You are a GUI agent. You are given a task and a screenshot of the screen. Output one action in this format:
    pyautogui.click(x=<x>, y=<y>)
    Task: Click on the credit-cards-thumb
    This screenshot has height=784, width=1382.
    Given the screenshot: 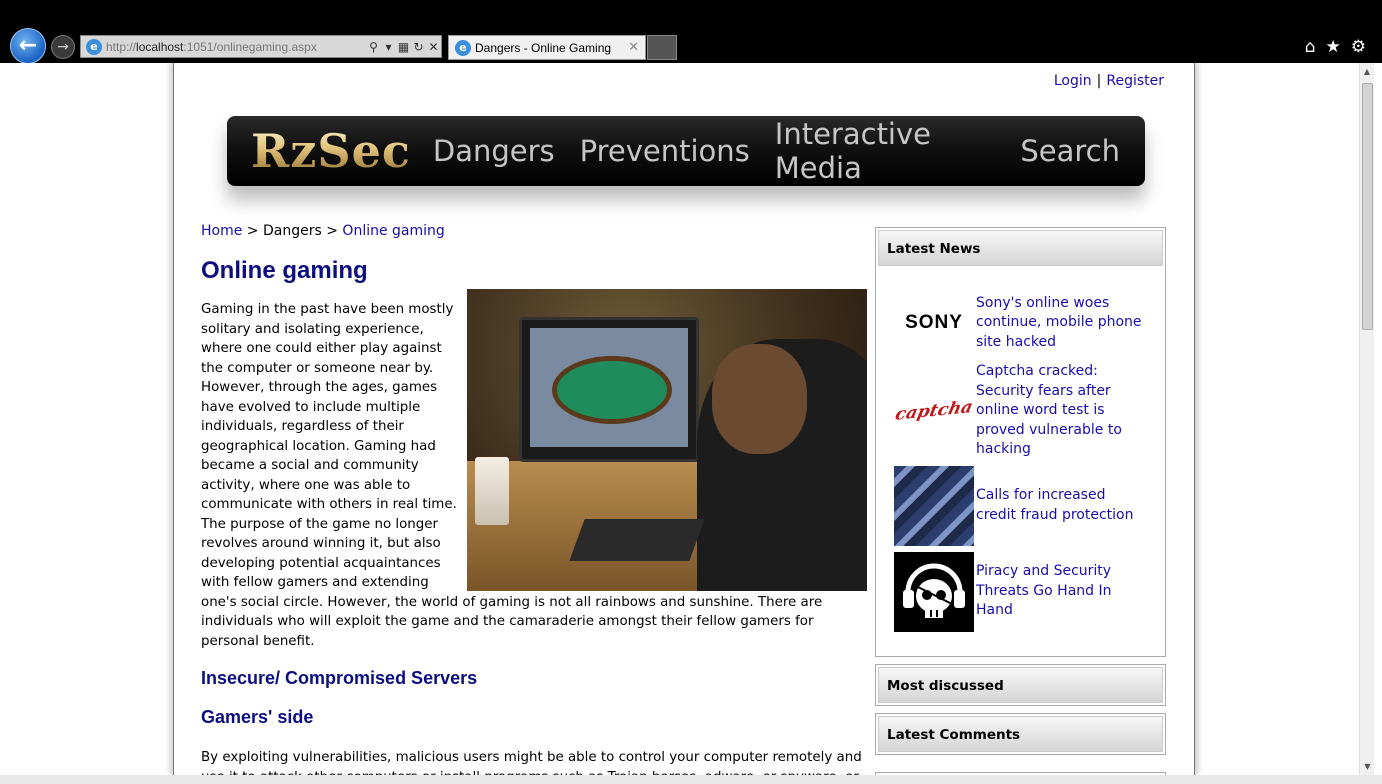 What is the action you would take?
    pyautogui.click(x=934, y=505)
    